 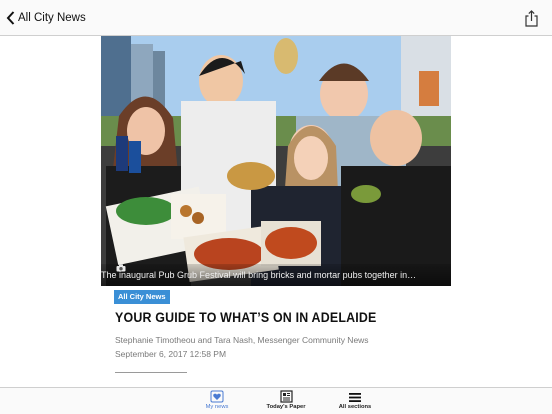 What do you see at coordinates (531, 18) in the screenshot?
I see `share-icon` at bounding box center [531, 18].